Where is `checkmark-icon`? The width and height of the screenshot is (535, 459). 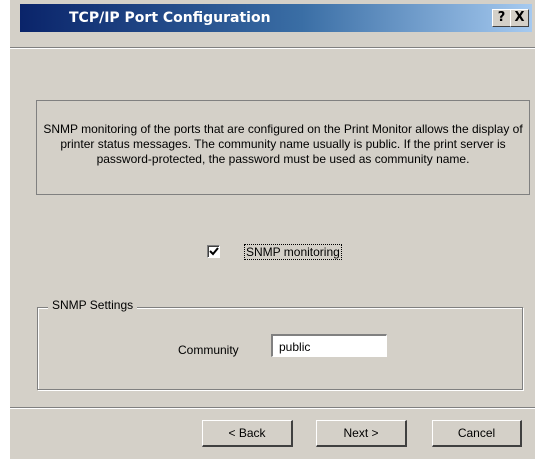
checkmark-icon is located at coordinates (214, 251).